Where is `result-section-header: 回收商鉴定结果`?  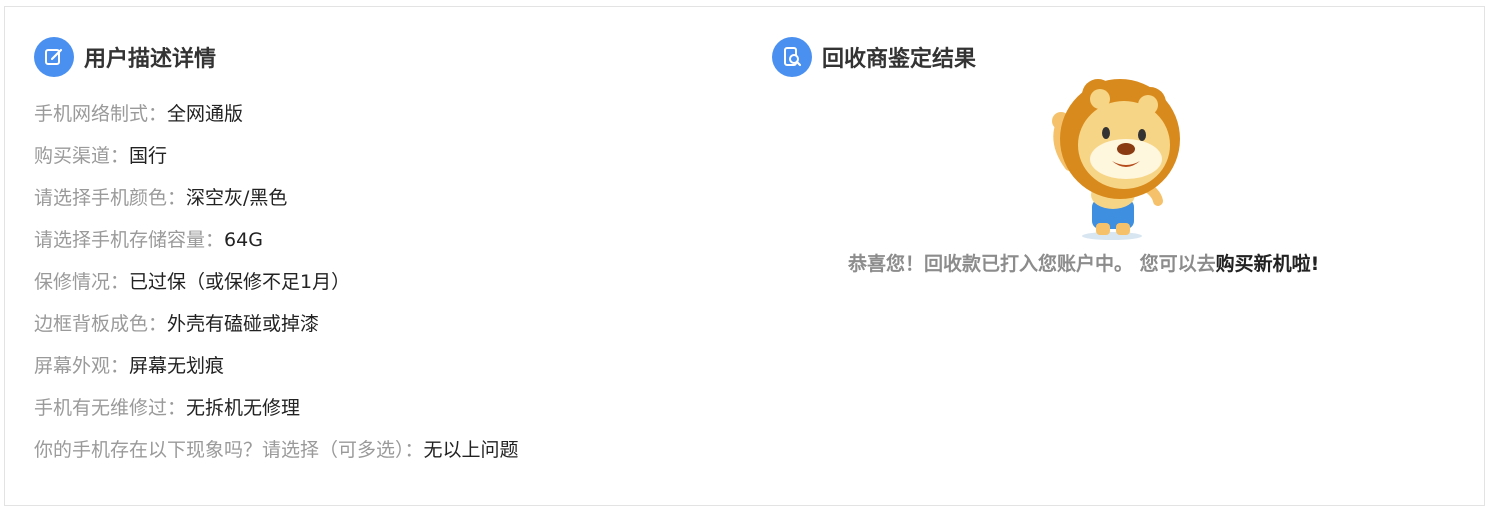 result-section-header: 回收商鉴定结果 is located at coordinates (874, 57).